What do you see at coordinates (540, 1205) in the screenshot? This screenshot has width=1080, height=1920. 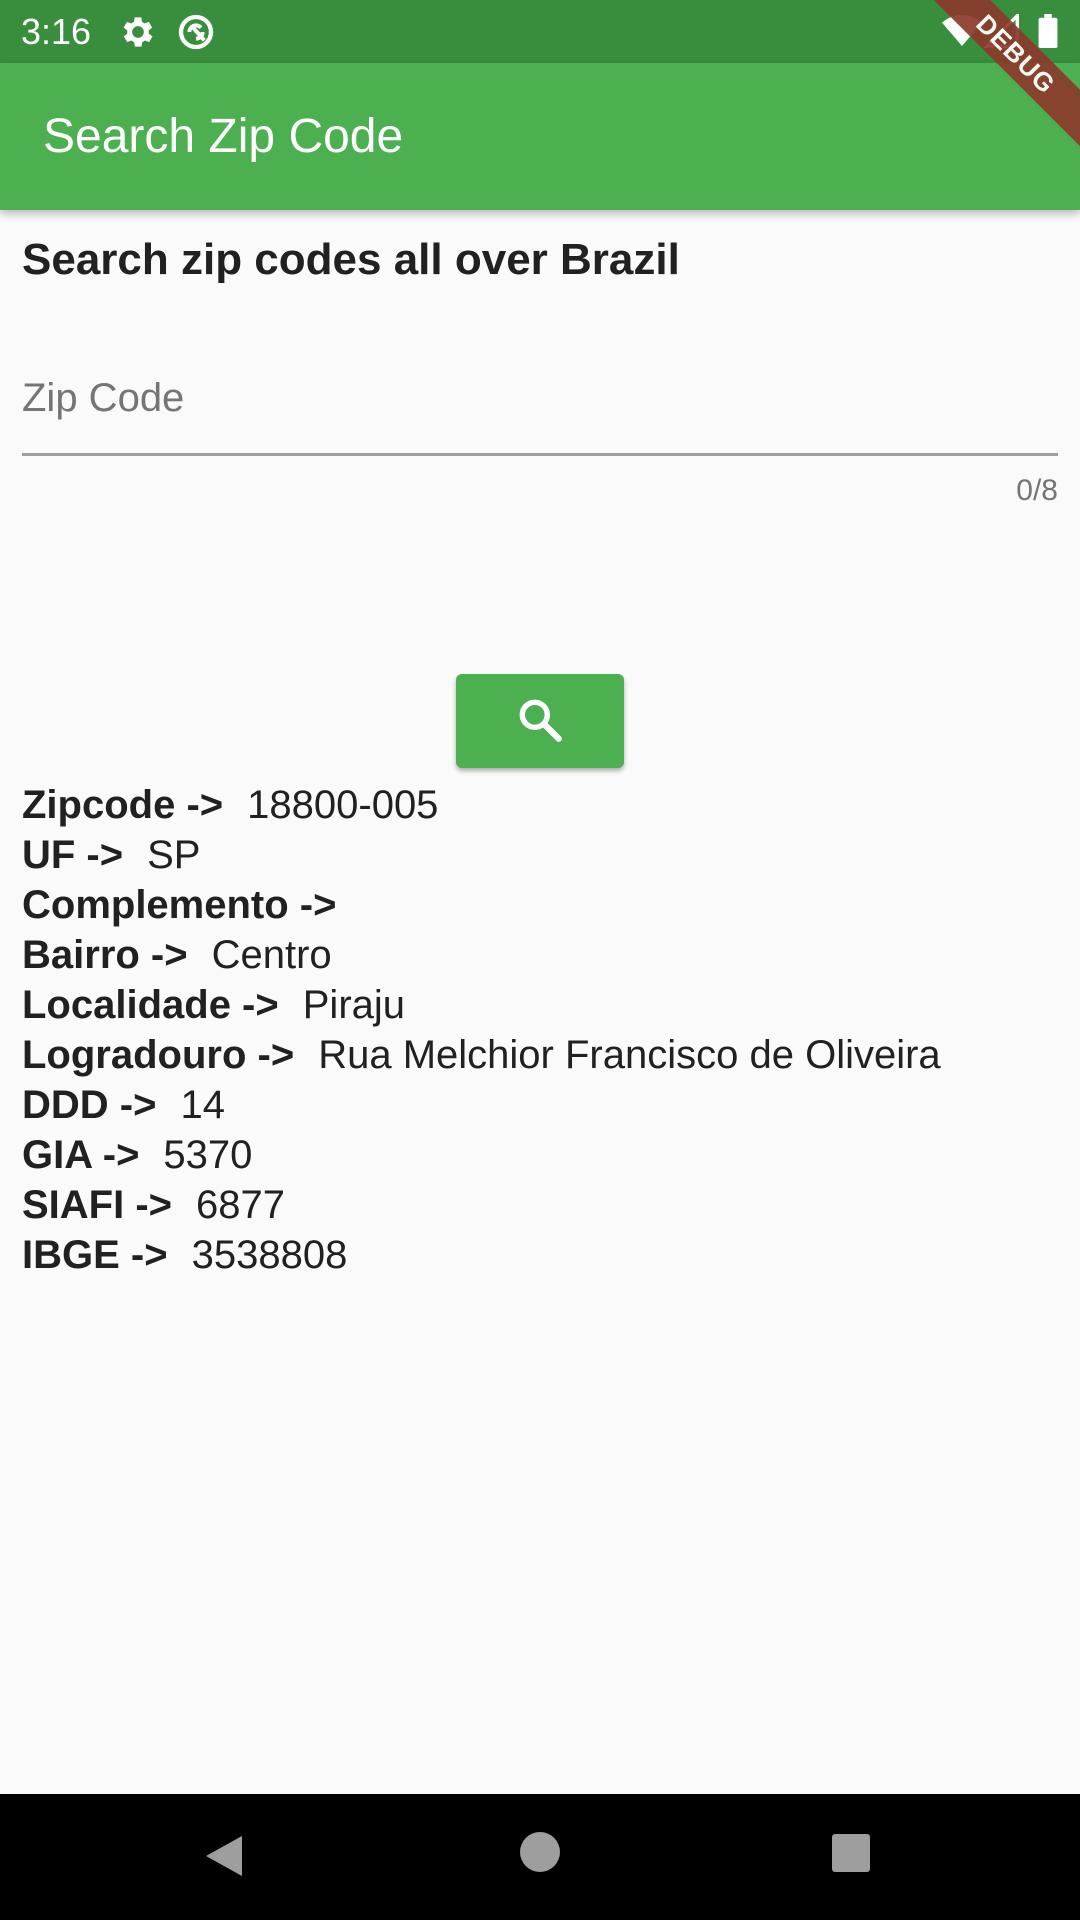 I see `result-row-siafi: SIAFI -> 6877` at bounding box center [540, 1205].